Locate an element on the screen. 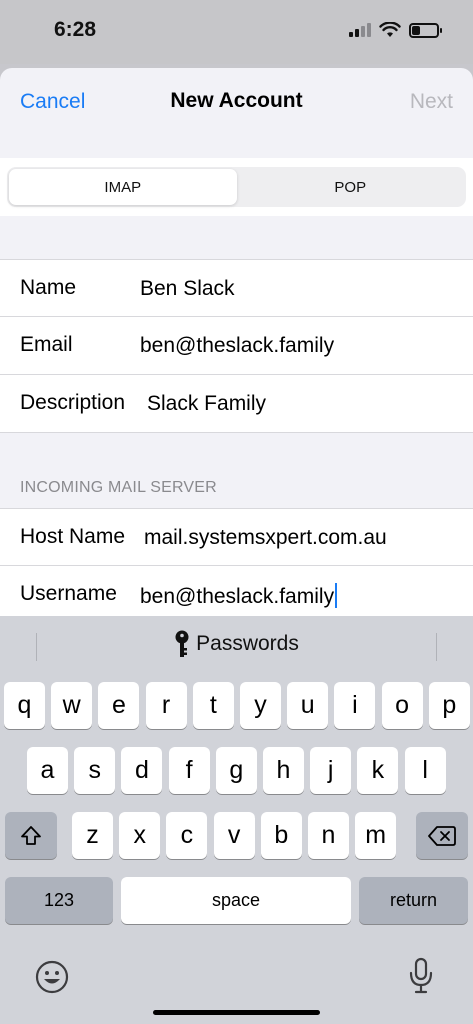 The height and width of the screenshot is (1024, 473). passwords-suggestion: Passwords is located at coordinates (237, 644).